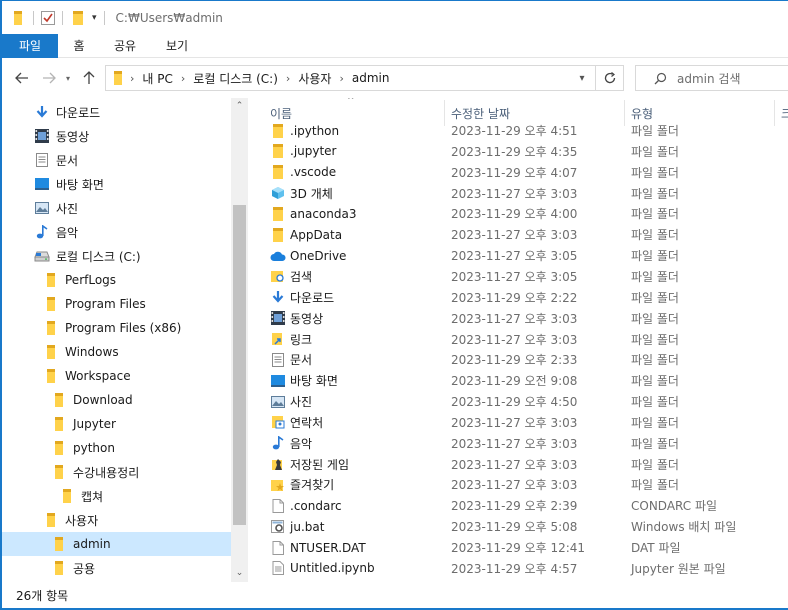  I want to click on nav-item-pictures: 사진, so click(116, 208).